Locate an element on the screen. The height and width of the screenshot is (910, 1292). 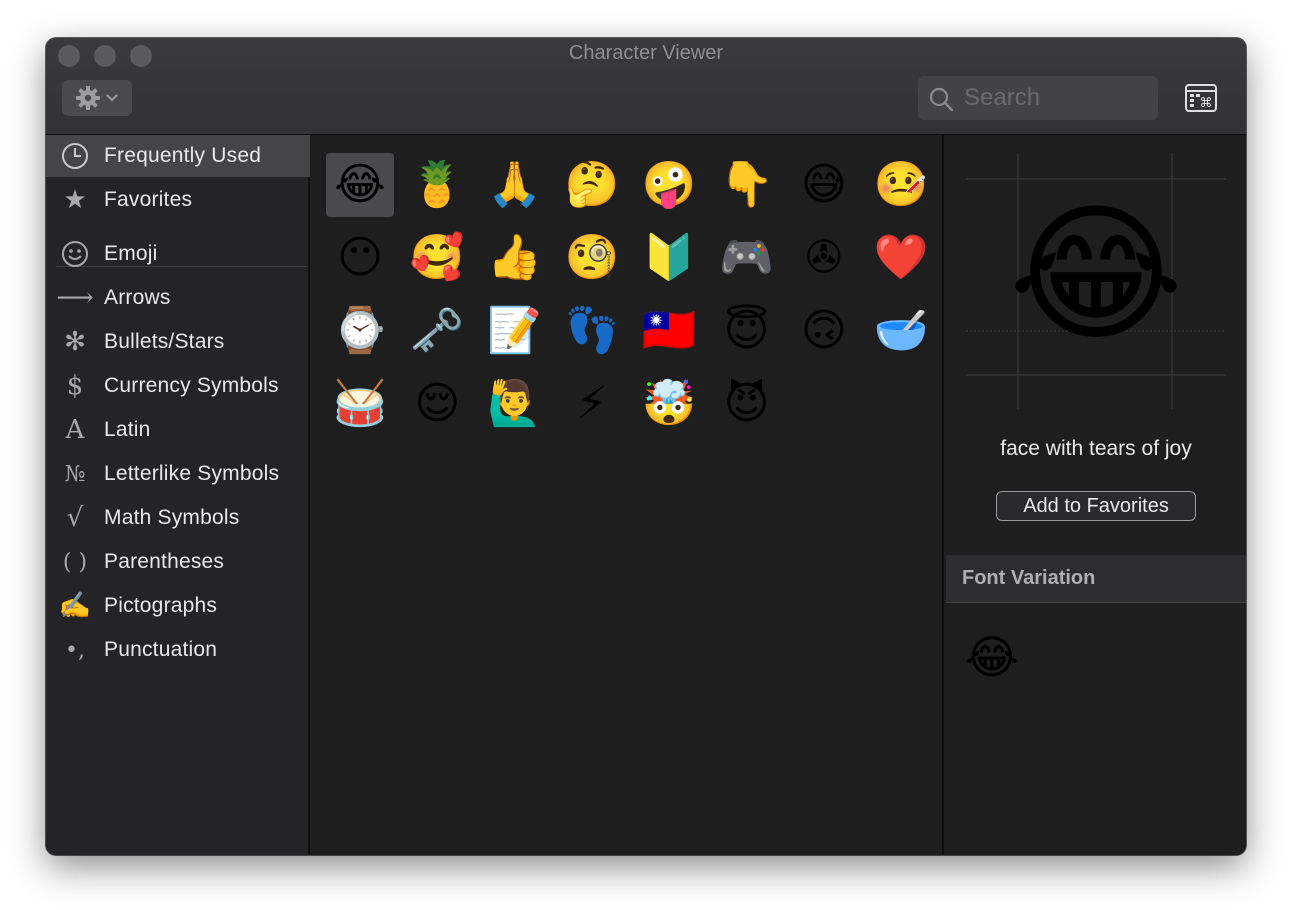
character-cell: 😅 is located at coordinates (824, 185).